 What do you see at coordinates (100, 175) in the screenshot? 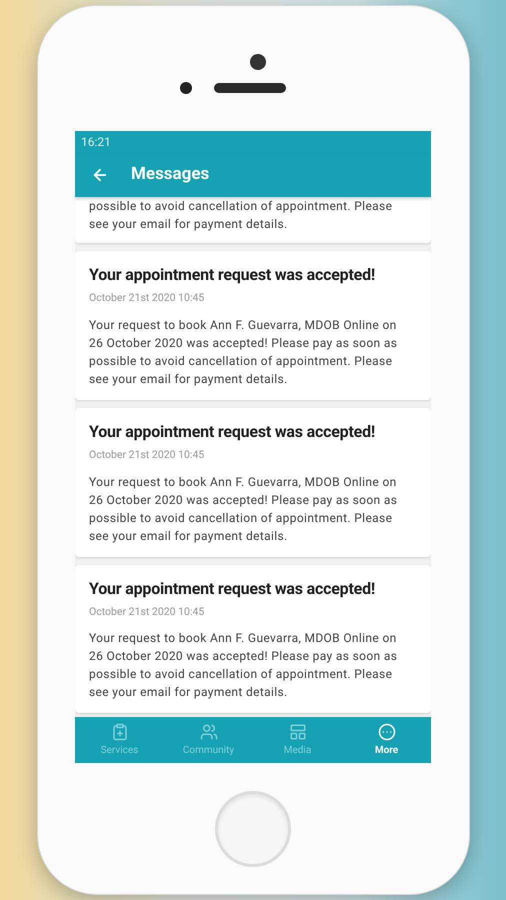
I see `back-icon` at bounding box center [100, 175].